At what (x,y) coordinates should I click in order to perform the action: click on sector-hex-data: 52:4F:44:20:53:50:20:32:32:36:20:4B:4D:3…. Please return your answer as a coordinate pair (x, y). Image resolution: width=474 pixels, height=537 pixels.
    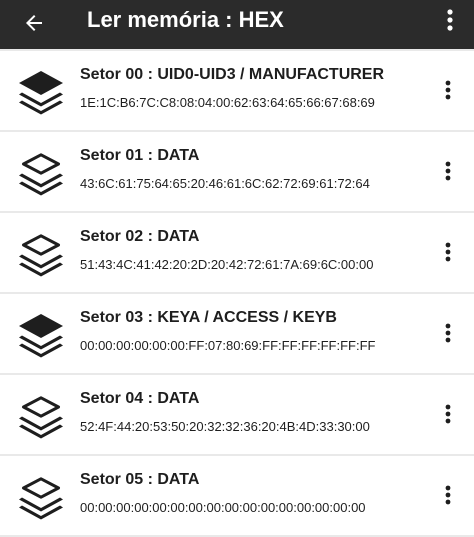
    Looking at the image, I should click on (225, 426).